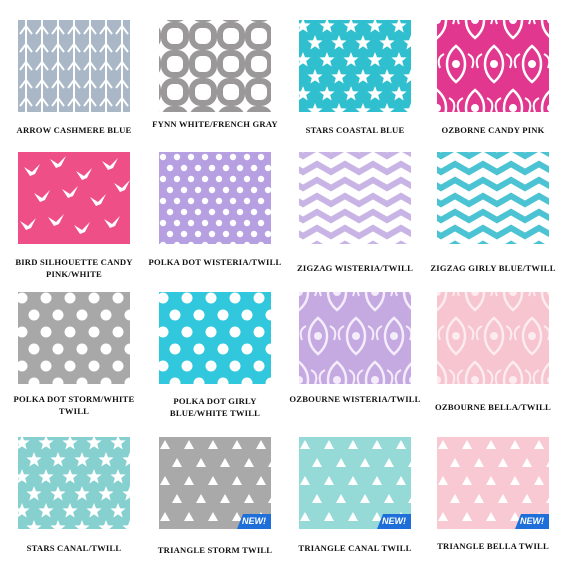  What do you see at coordinates (493, 268) in the screenshot?
I see `swatch-label: ZIGZAG GIRLY BLUE/TWILL` at bounding box center [493, 268].